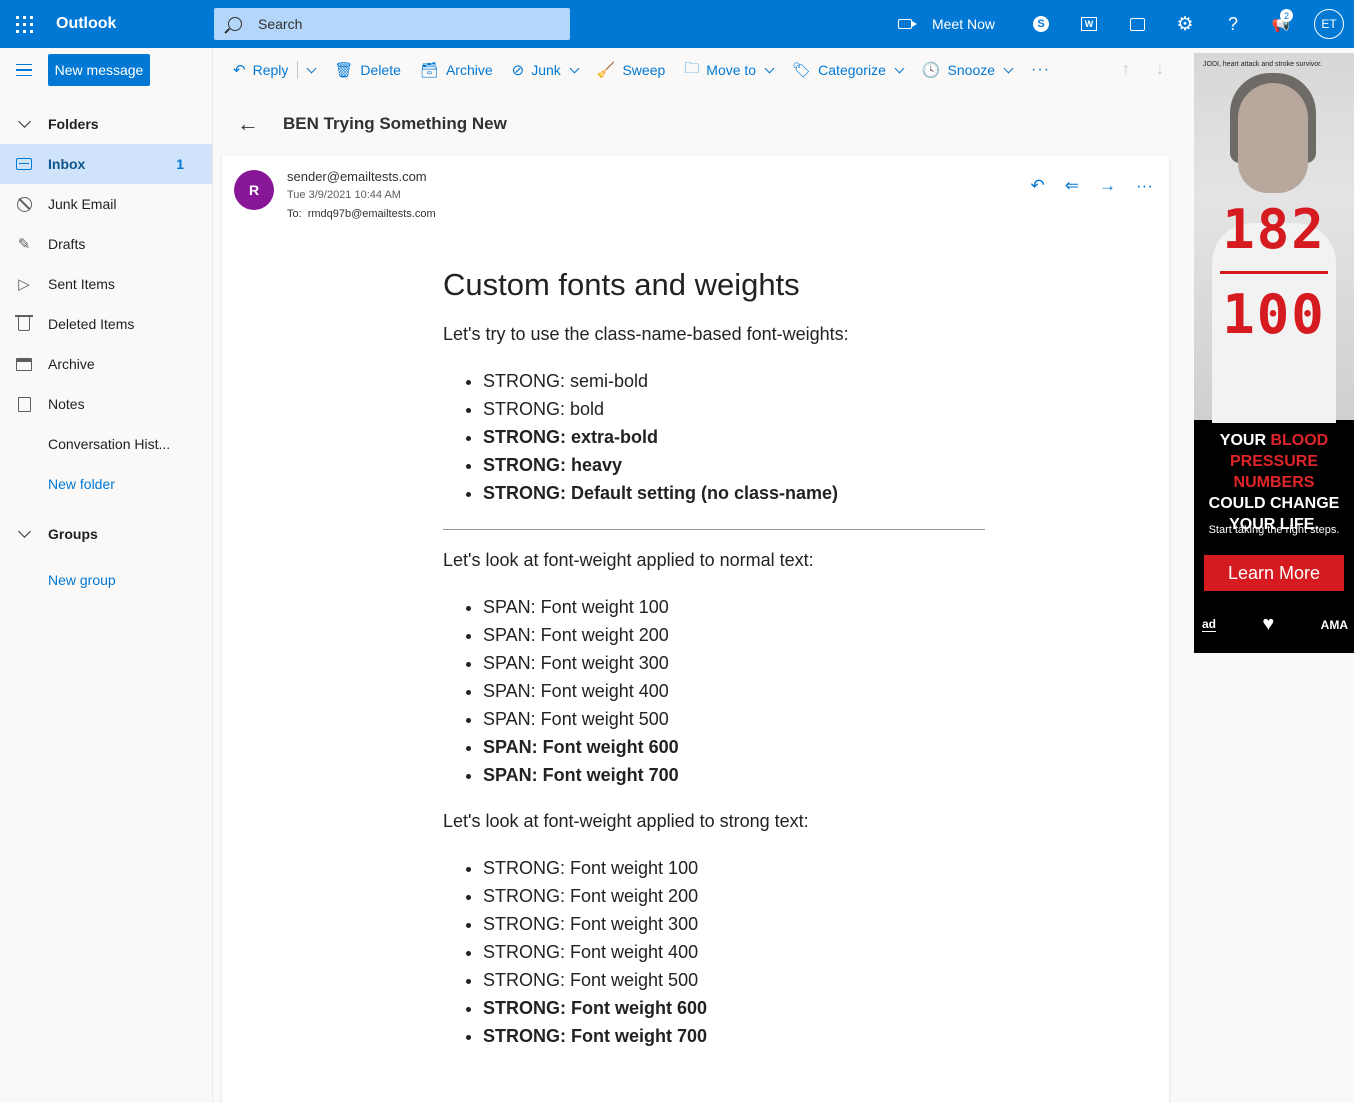 The width and height of the screenshot is (1354, 1103). I want to click on folder-label: Notes, so click(66, 404).